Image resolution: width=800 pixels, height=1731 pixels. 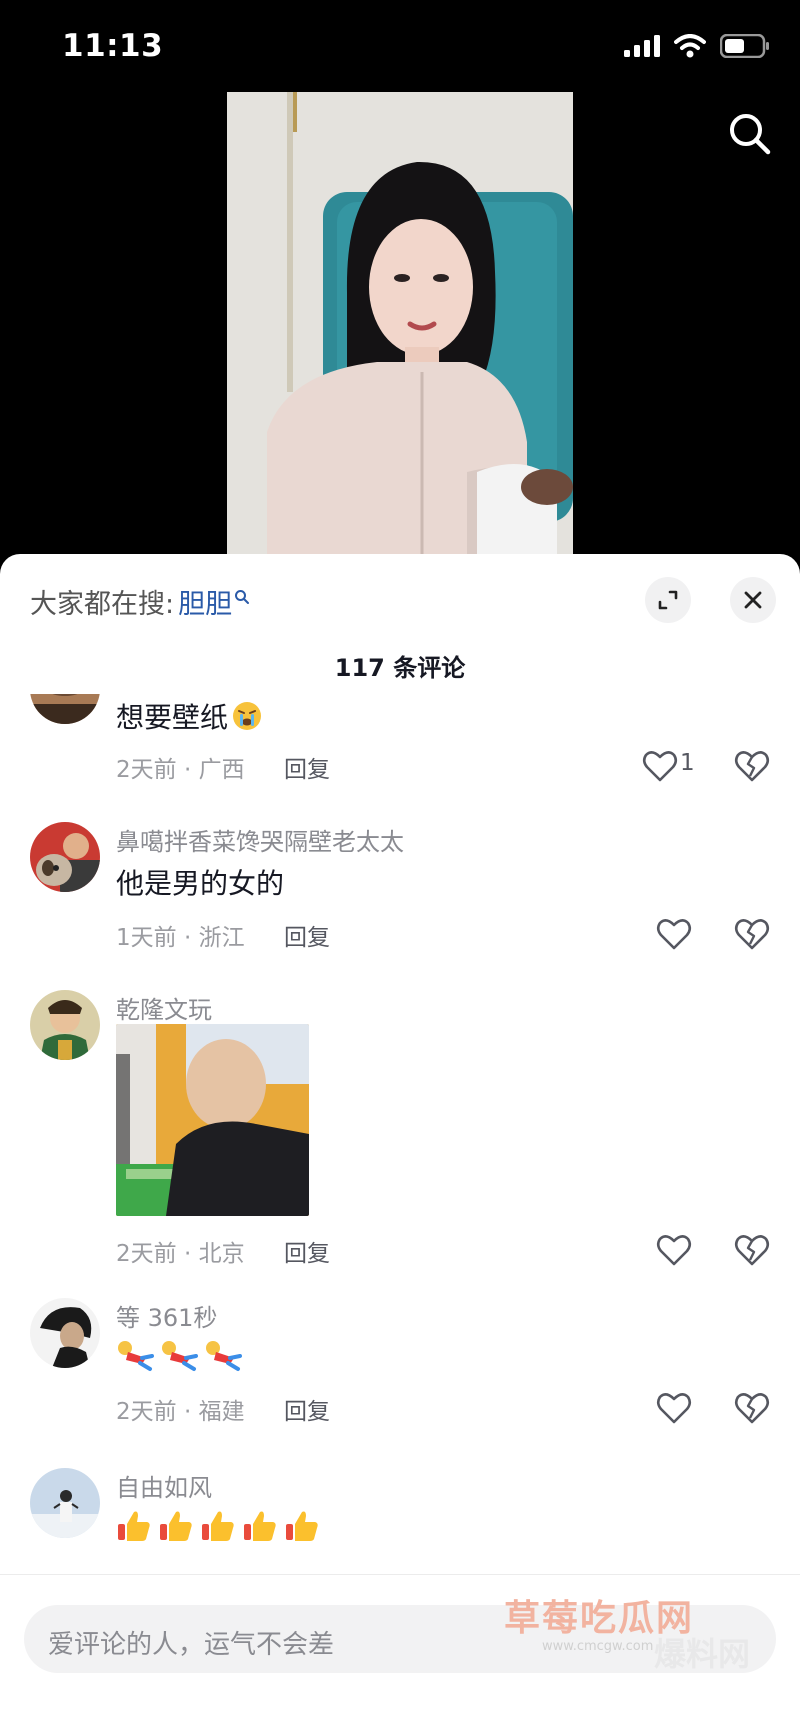 I want to click on like-count: 1, so click(x=687, y=763).